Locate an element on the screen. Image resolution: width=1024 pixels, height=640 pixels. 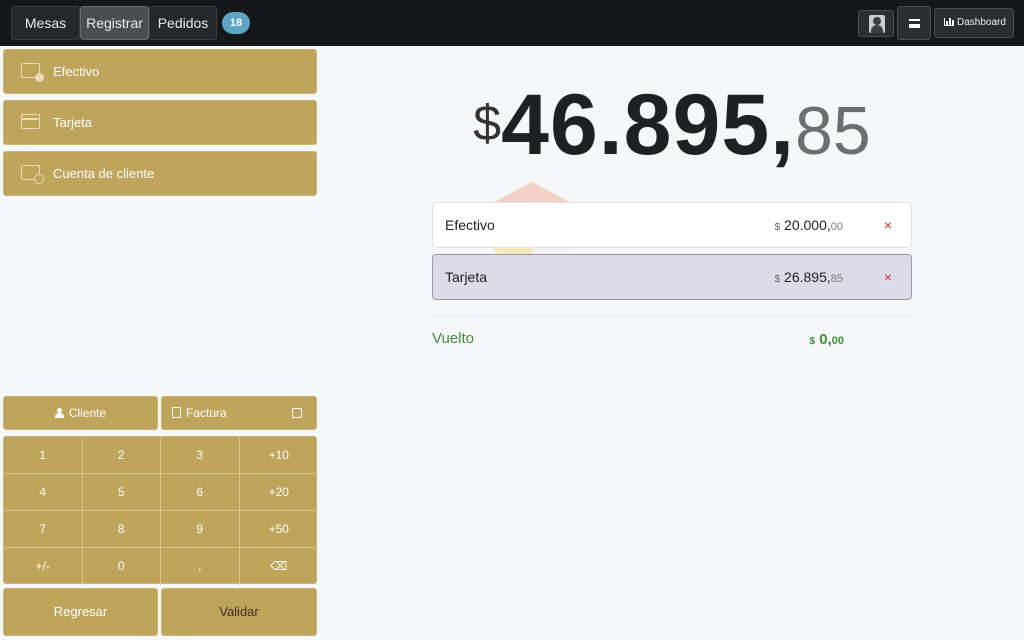
validate-button: Validar is located at coordinates (239, 612).